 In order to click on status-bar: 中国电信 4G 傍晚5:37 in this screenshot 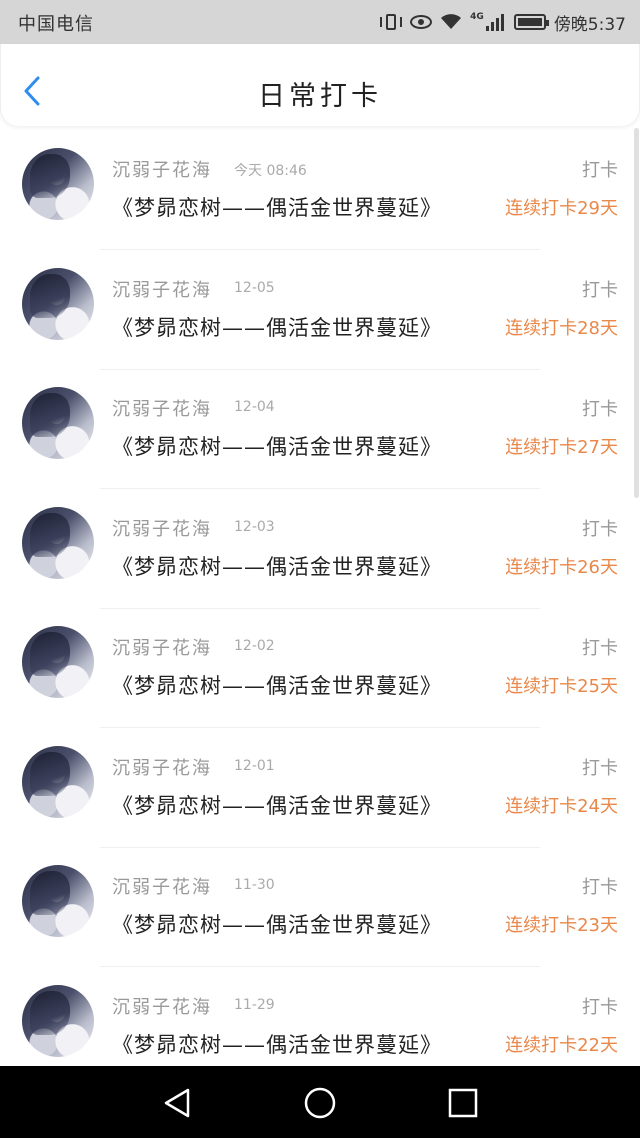, I will do `click(320, 22)`.